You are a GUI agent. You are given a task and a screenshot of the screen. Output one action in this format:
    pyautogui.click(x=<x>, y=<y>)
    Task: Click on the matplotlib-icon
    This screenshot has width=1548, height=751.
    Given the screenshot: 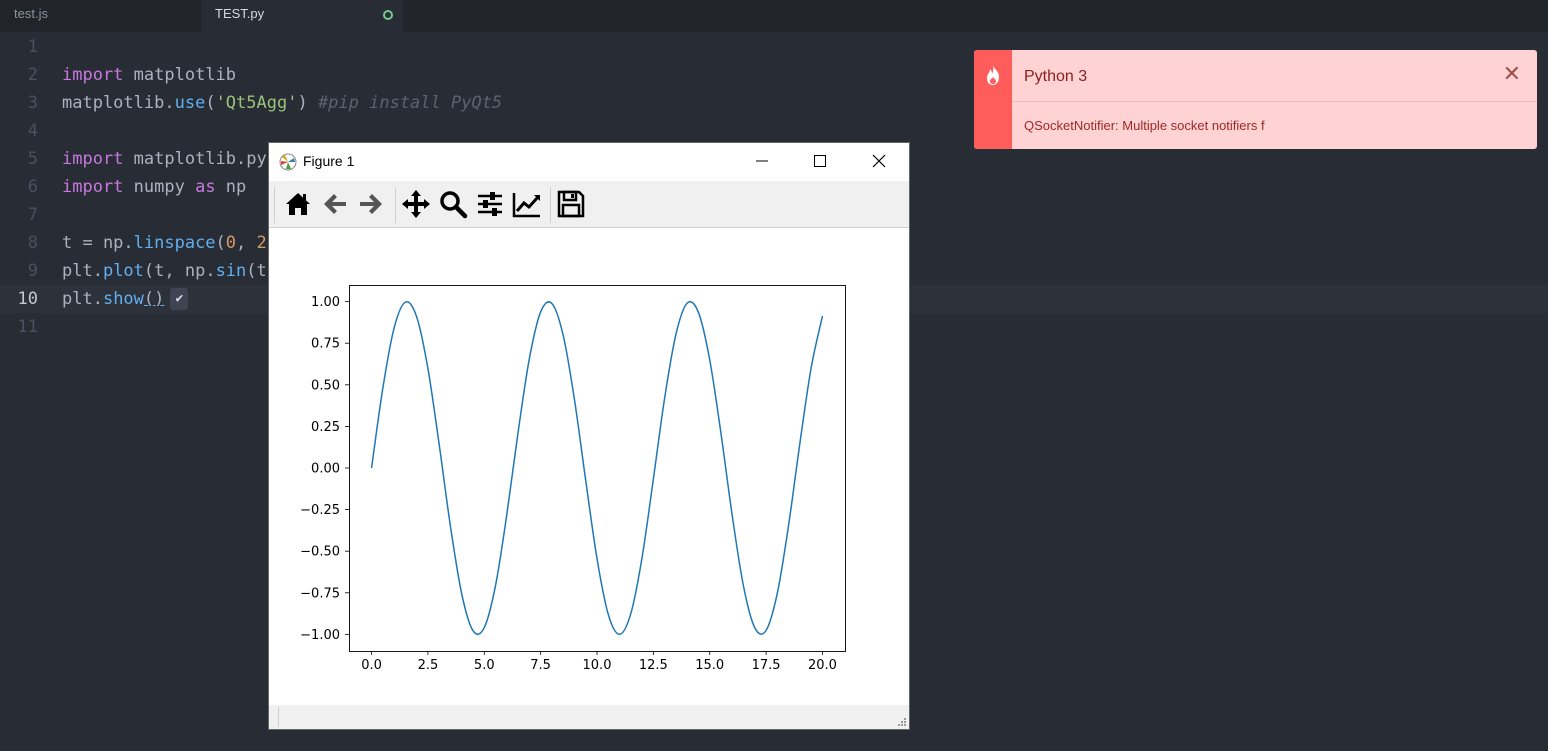 What is the action you would take?
    pyautogui.click(x=288, y=162)
    